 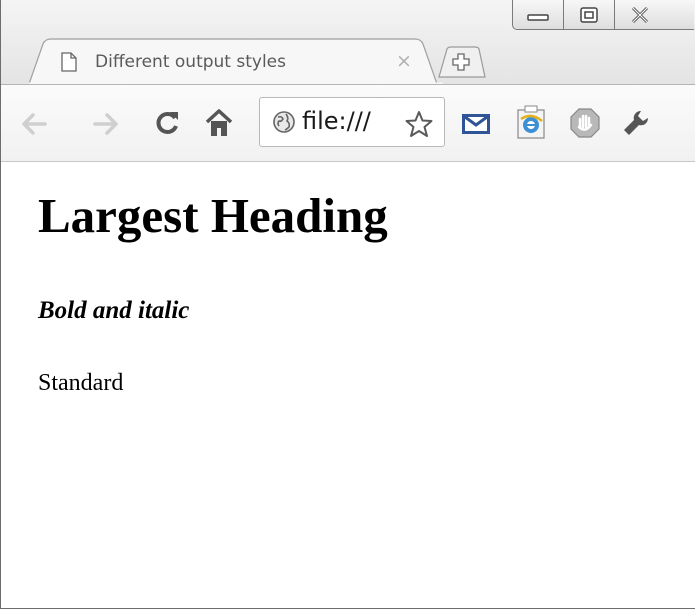 I want to click on minimize-icon, so click(x=538, y=17).